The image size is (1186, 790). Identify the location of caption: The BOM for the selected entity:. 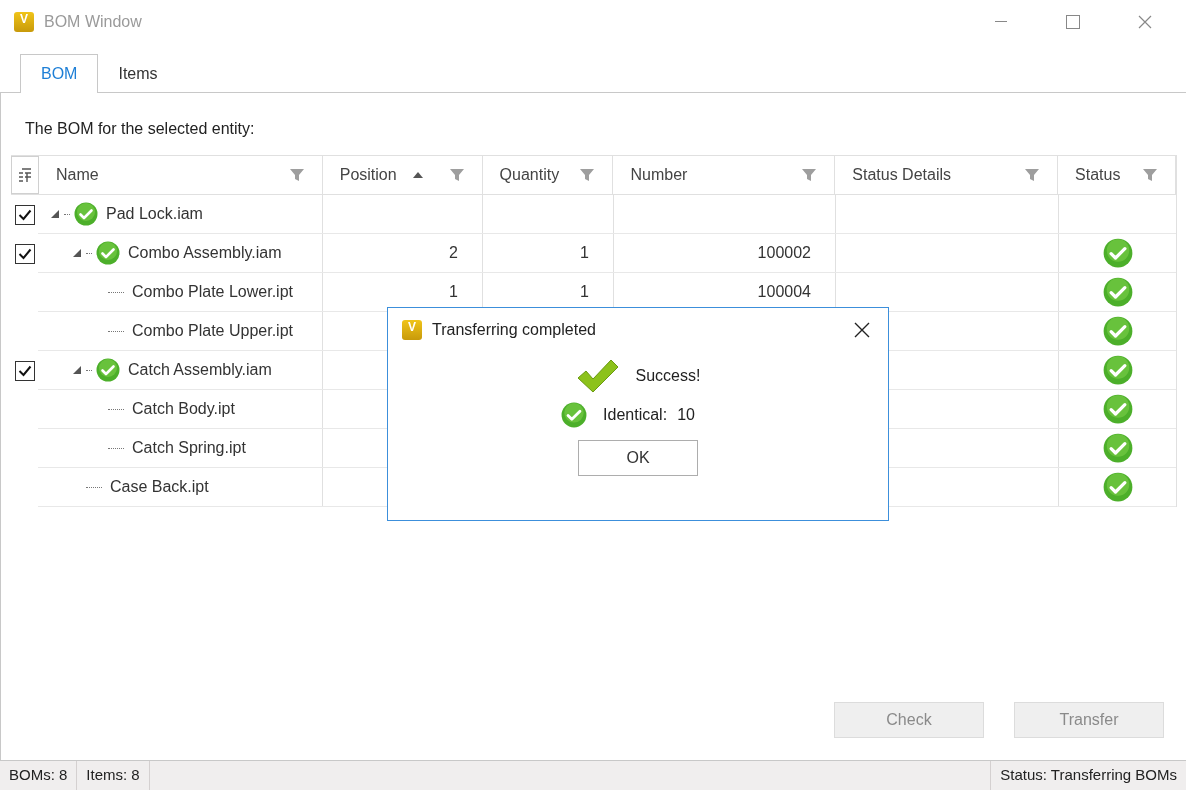
(140, 128).